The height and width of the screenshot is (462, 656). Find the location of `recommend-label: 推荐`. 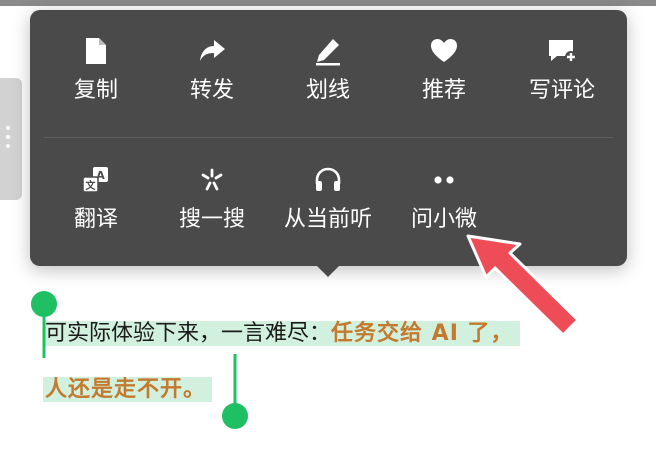

recommend-label: 推荐 is located at coordinates (443, 90).